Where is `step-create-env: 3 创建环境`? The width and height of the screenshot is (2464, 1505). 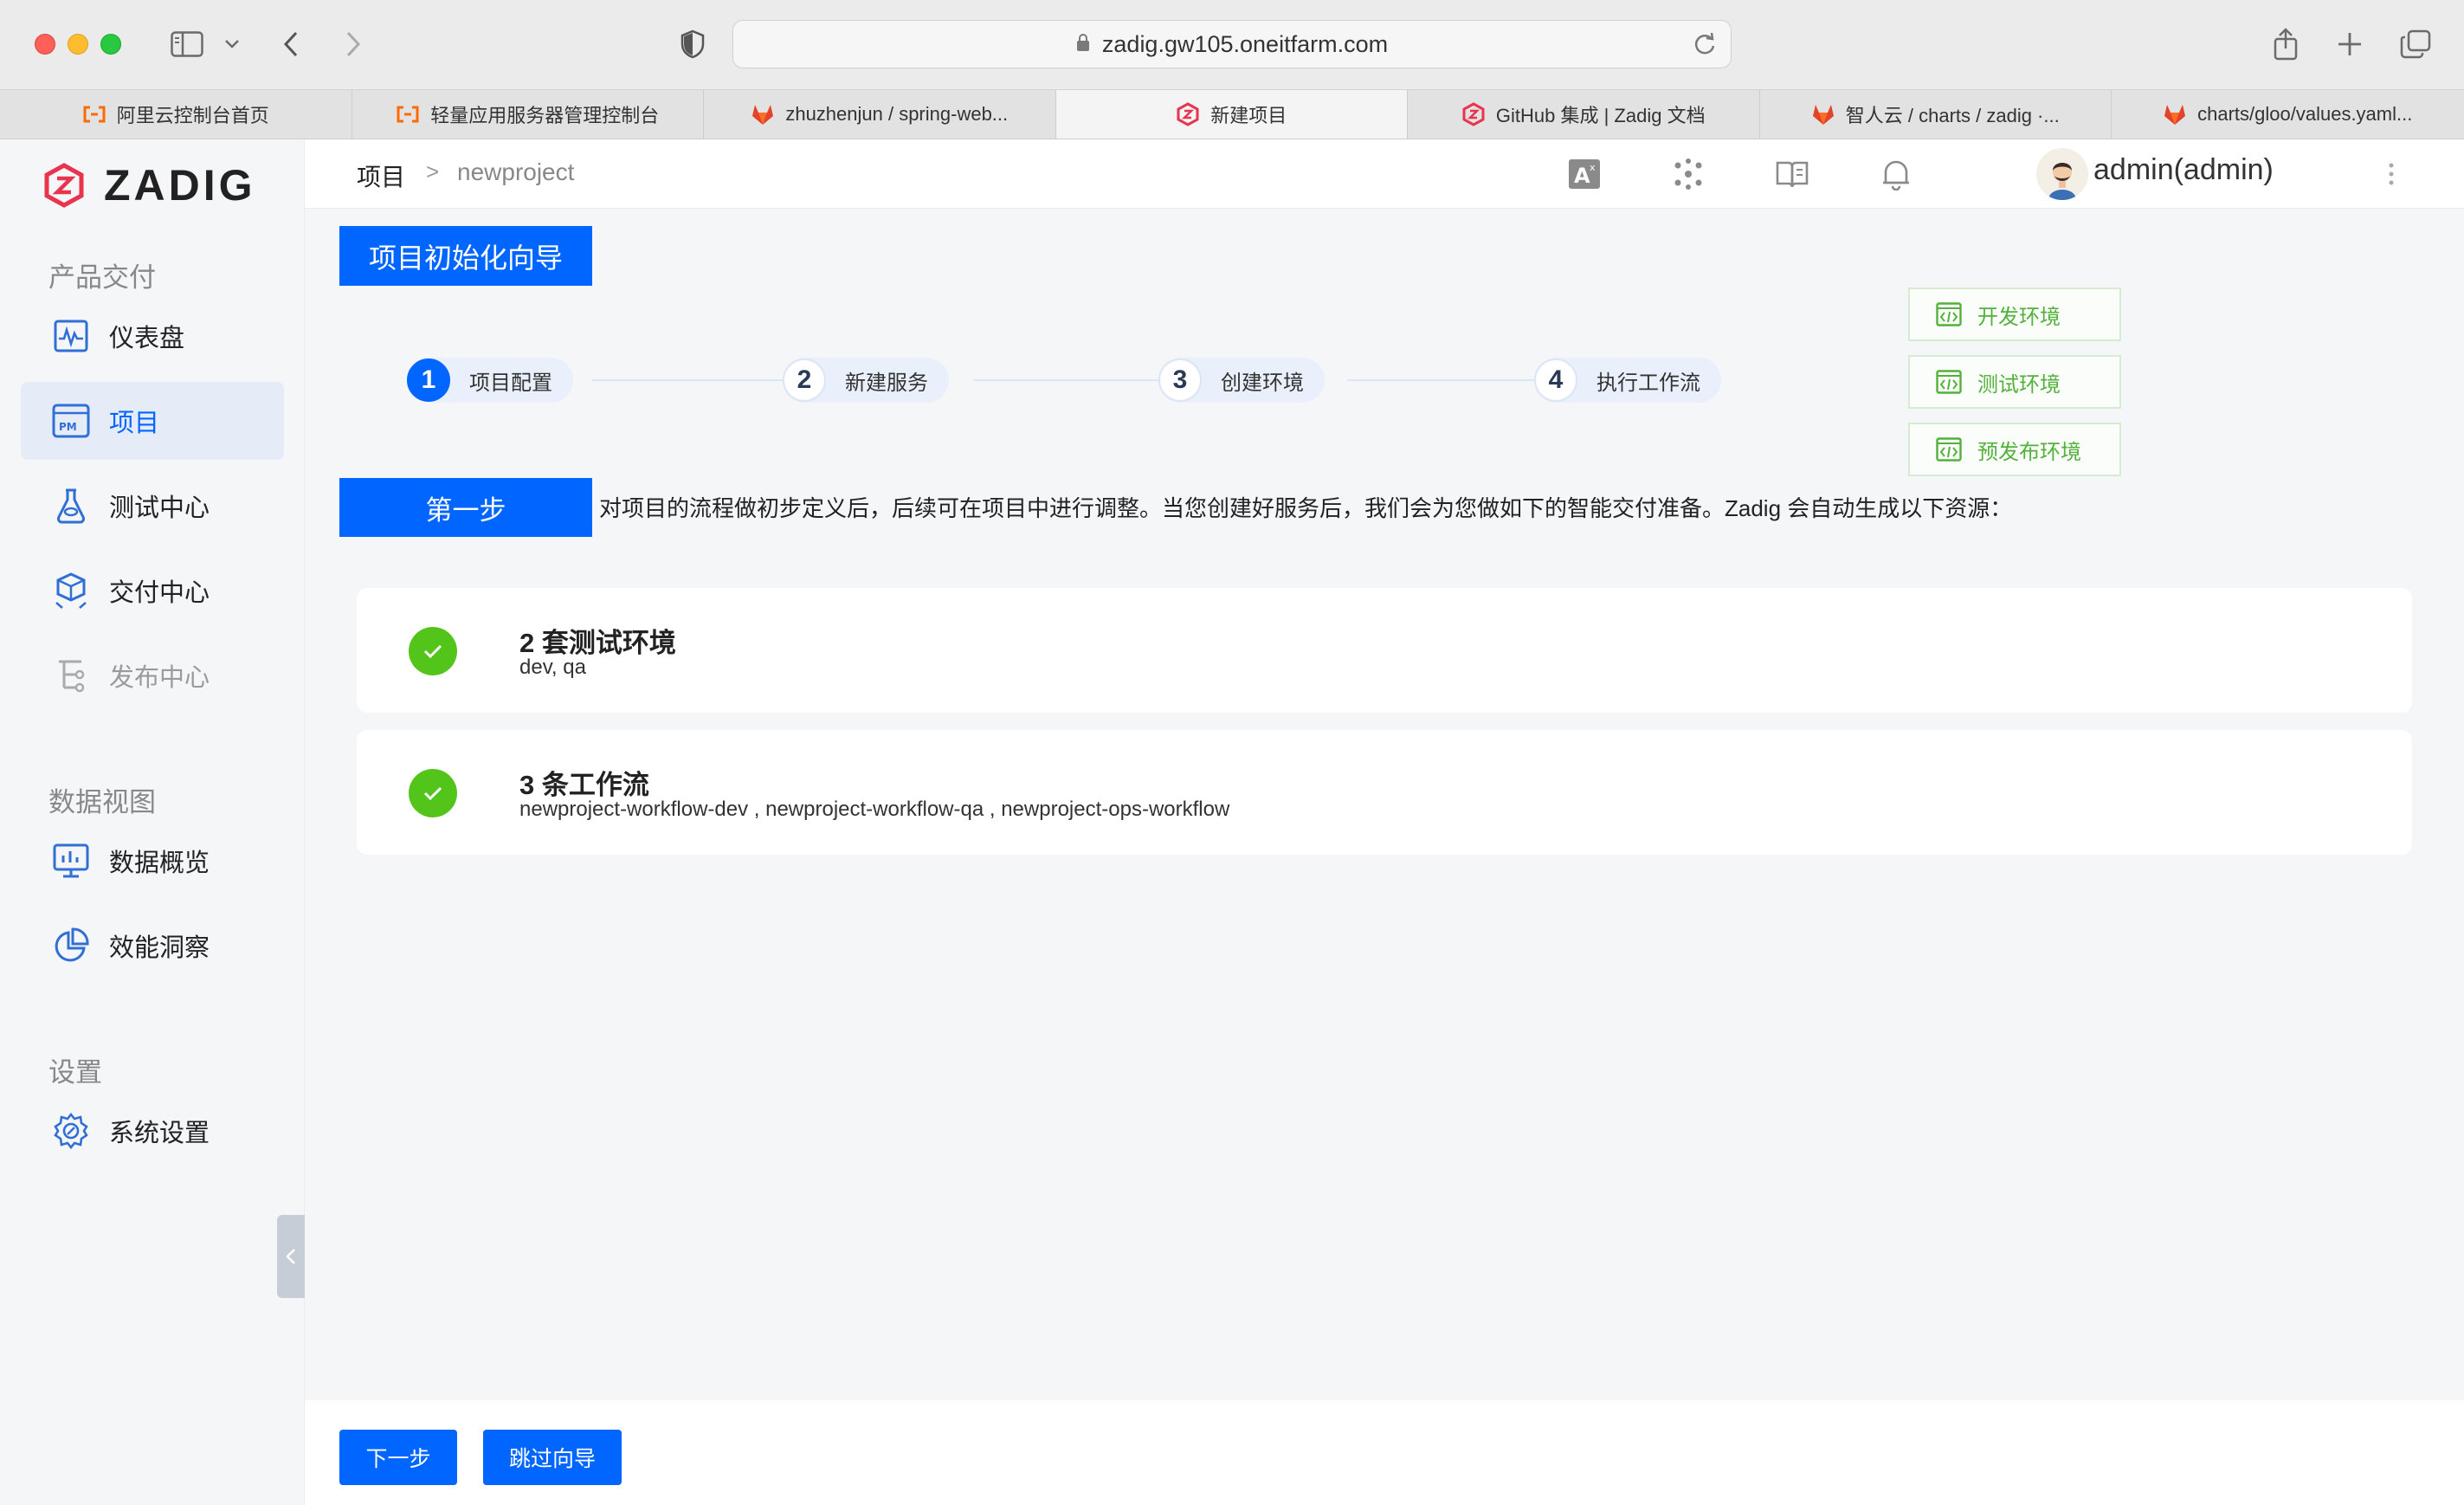 step-create-env: 3 创建环境 is located at coordinates (1241, 381).